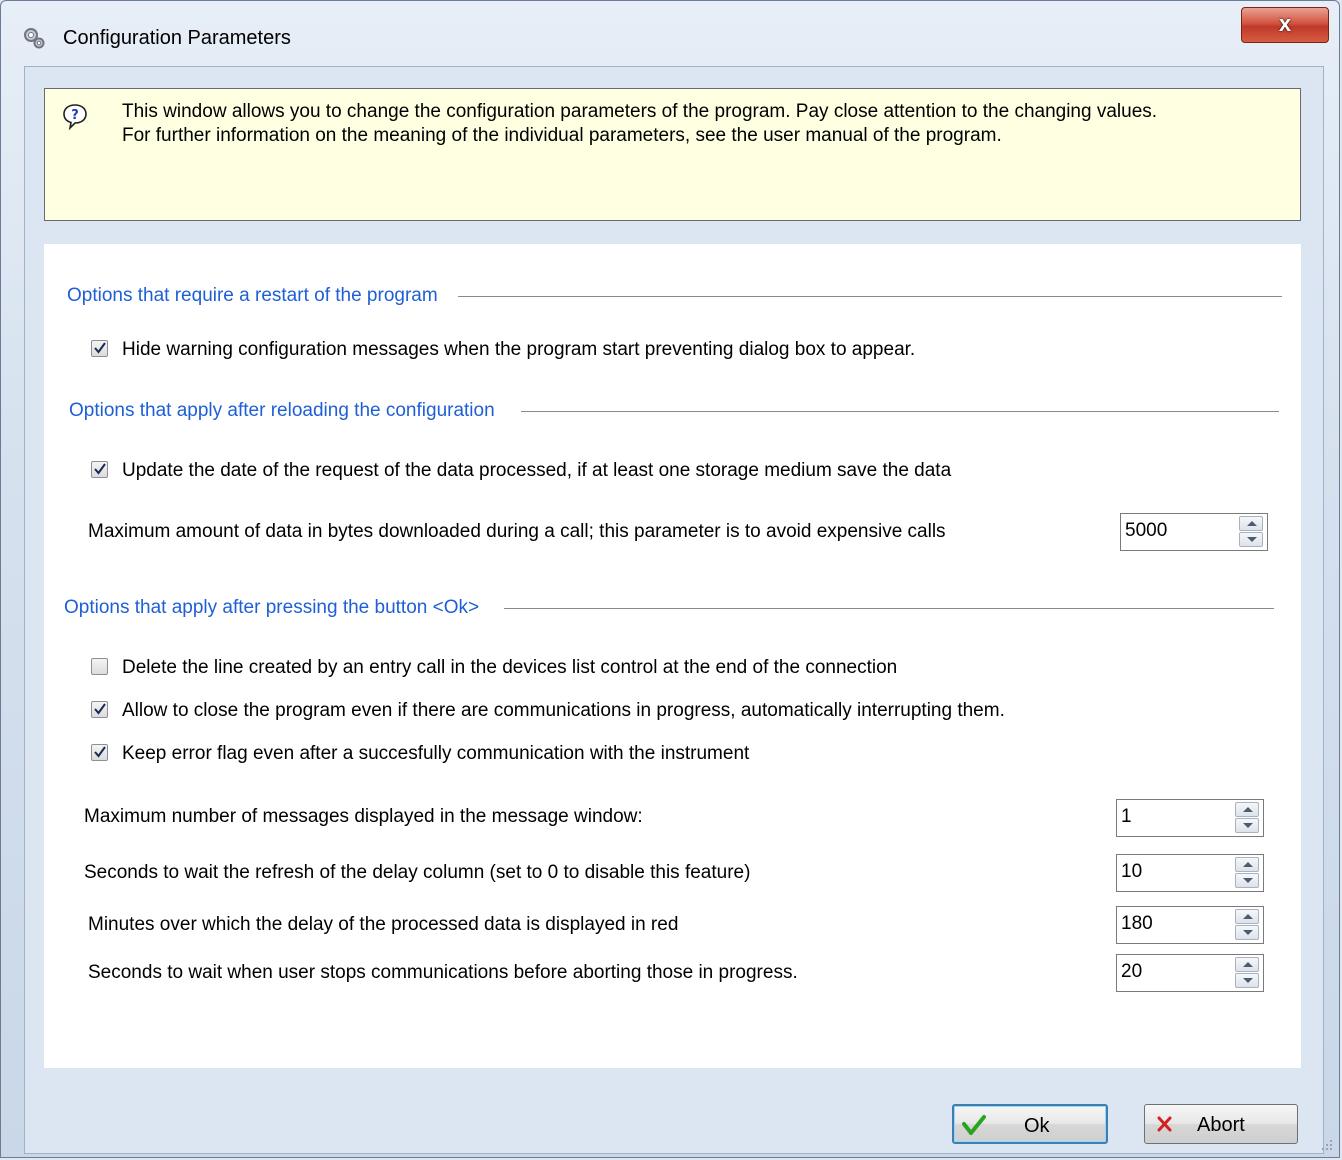  What do you see at coordinates (177, 38) in the screenshot?
I see `window-title: Configuration Parameters` at bounding box center [177, 38].